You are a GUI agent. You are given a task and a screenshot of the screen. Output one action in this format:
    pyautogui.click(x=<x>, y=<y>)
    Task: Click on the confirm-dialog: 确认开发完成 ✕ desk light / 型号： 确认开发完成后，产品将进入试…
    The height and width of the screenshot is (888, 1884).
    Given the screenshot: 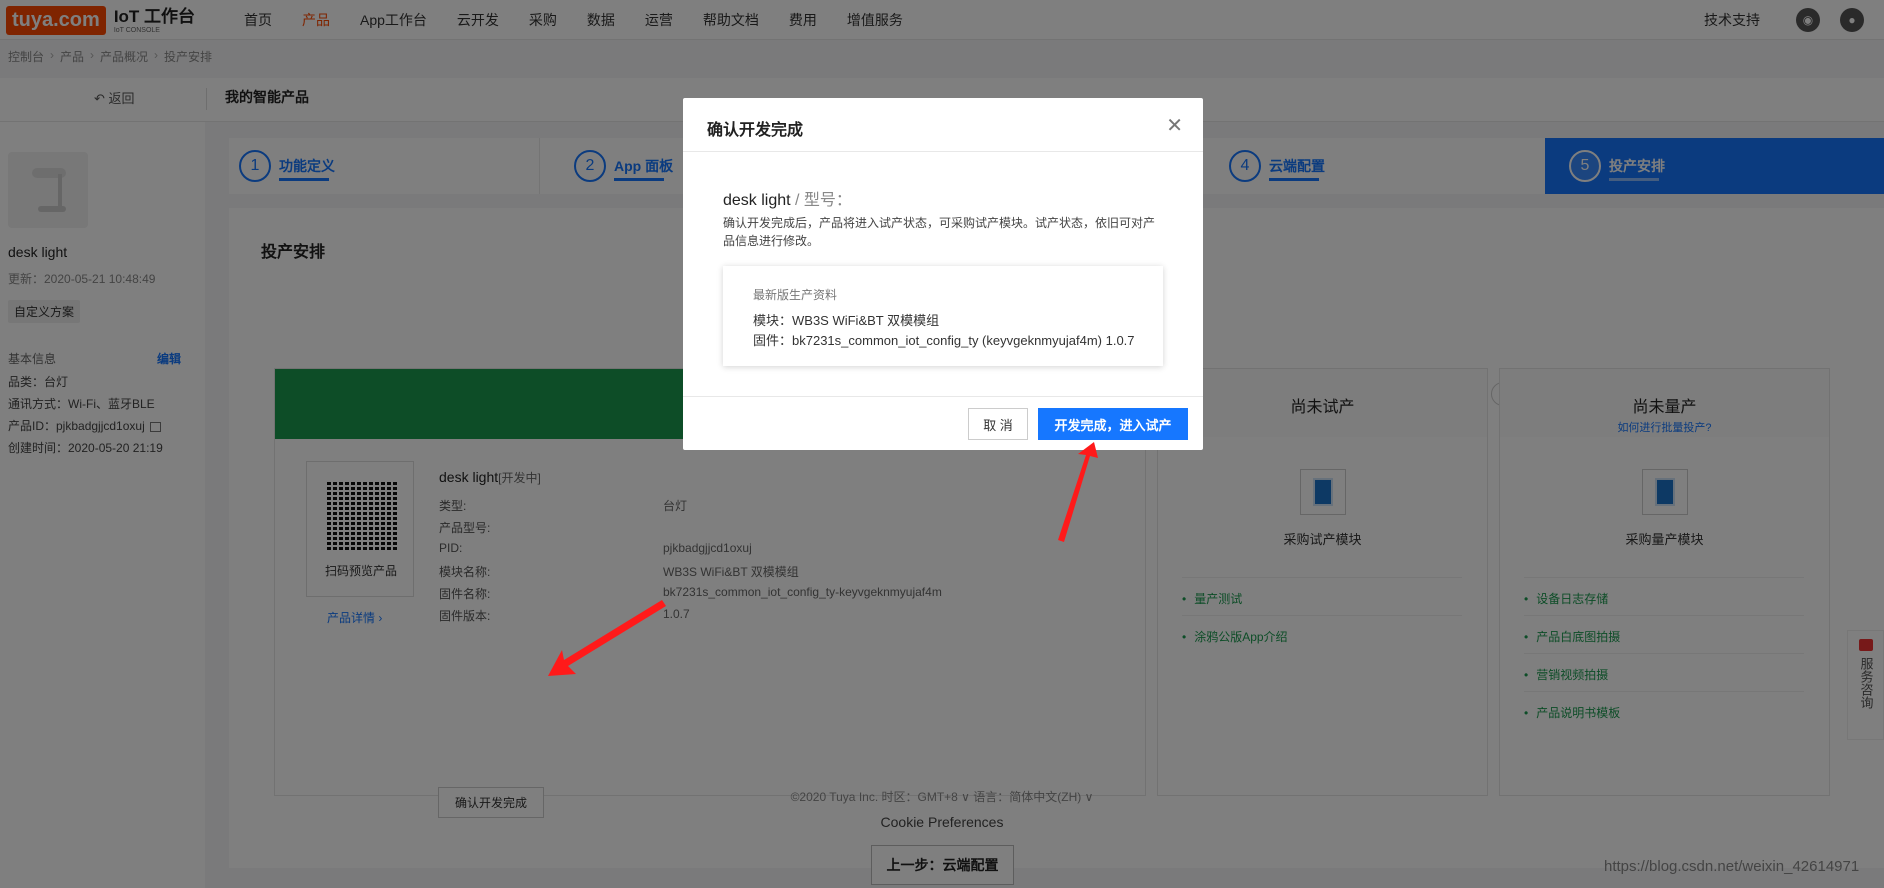 What is the action you would take?
    pyautogui.click(x=943, y=274)
    